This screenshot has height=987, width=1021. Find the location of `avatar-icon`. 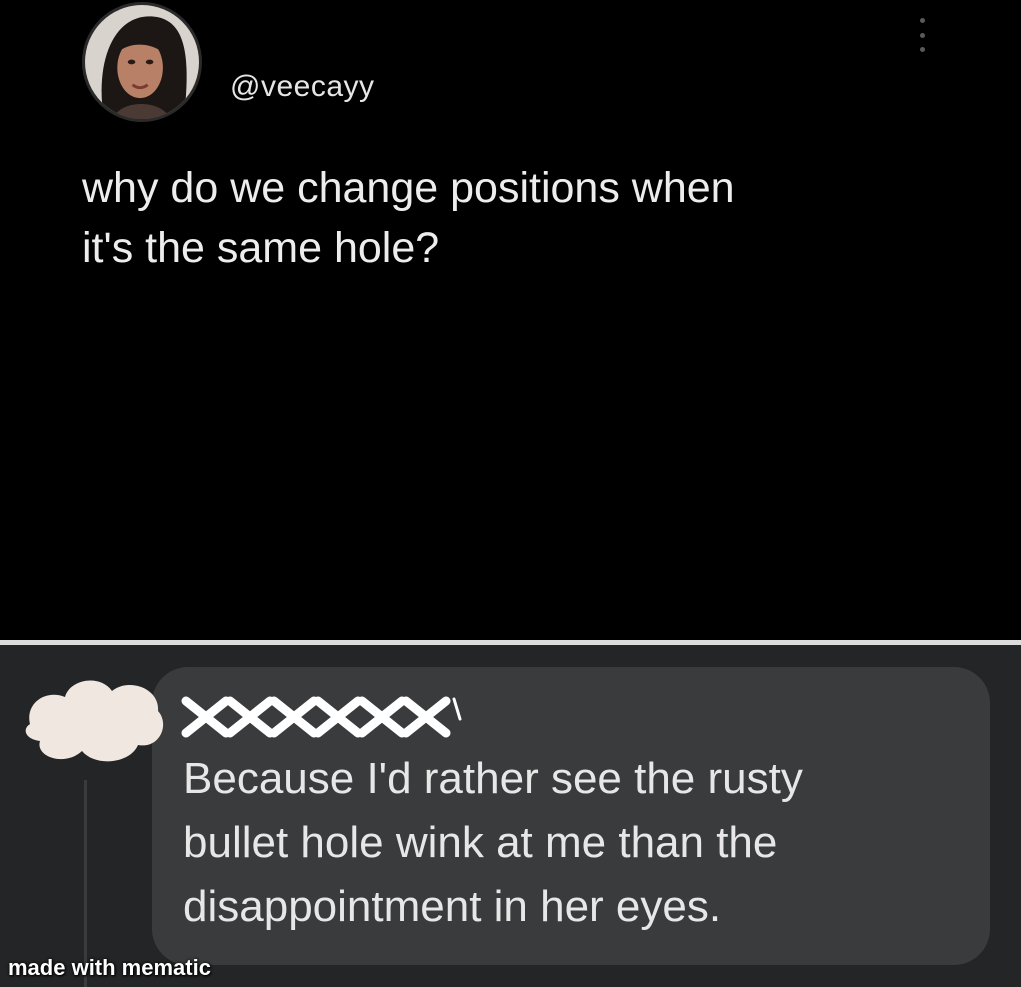

avatar-icon is located at coordinates (142, 62).